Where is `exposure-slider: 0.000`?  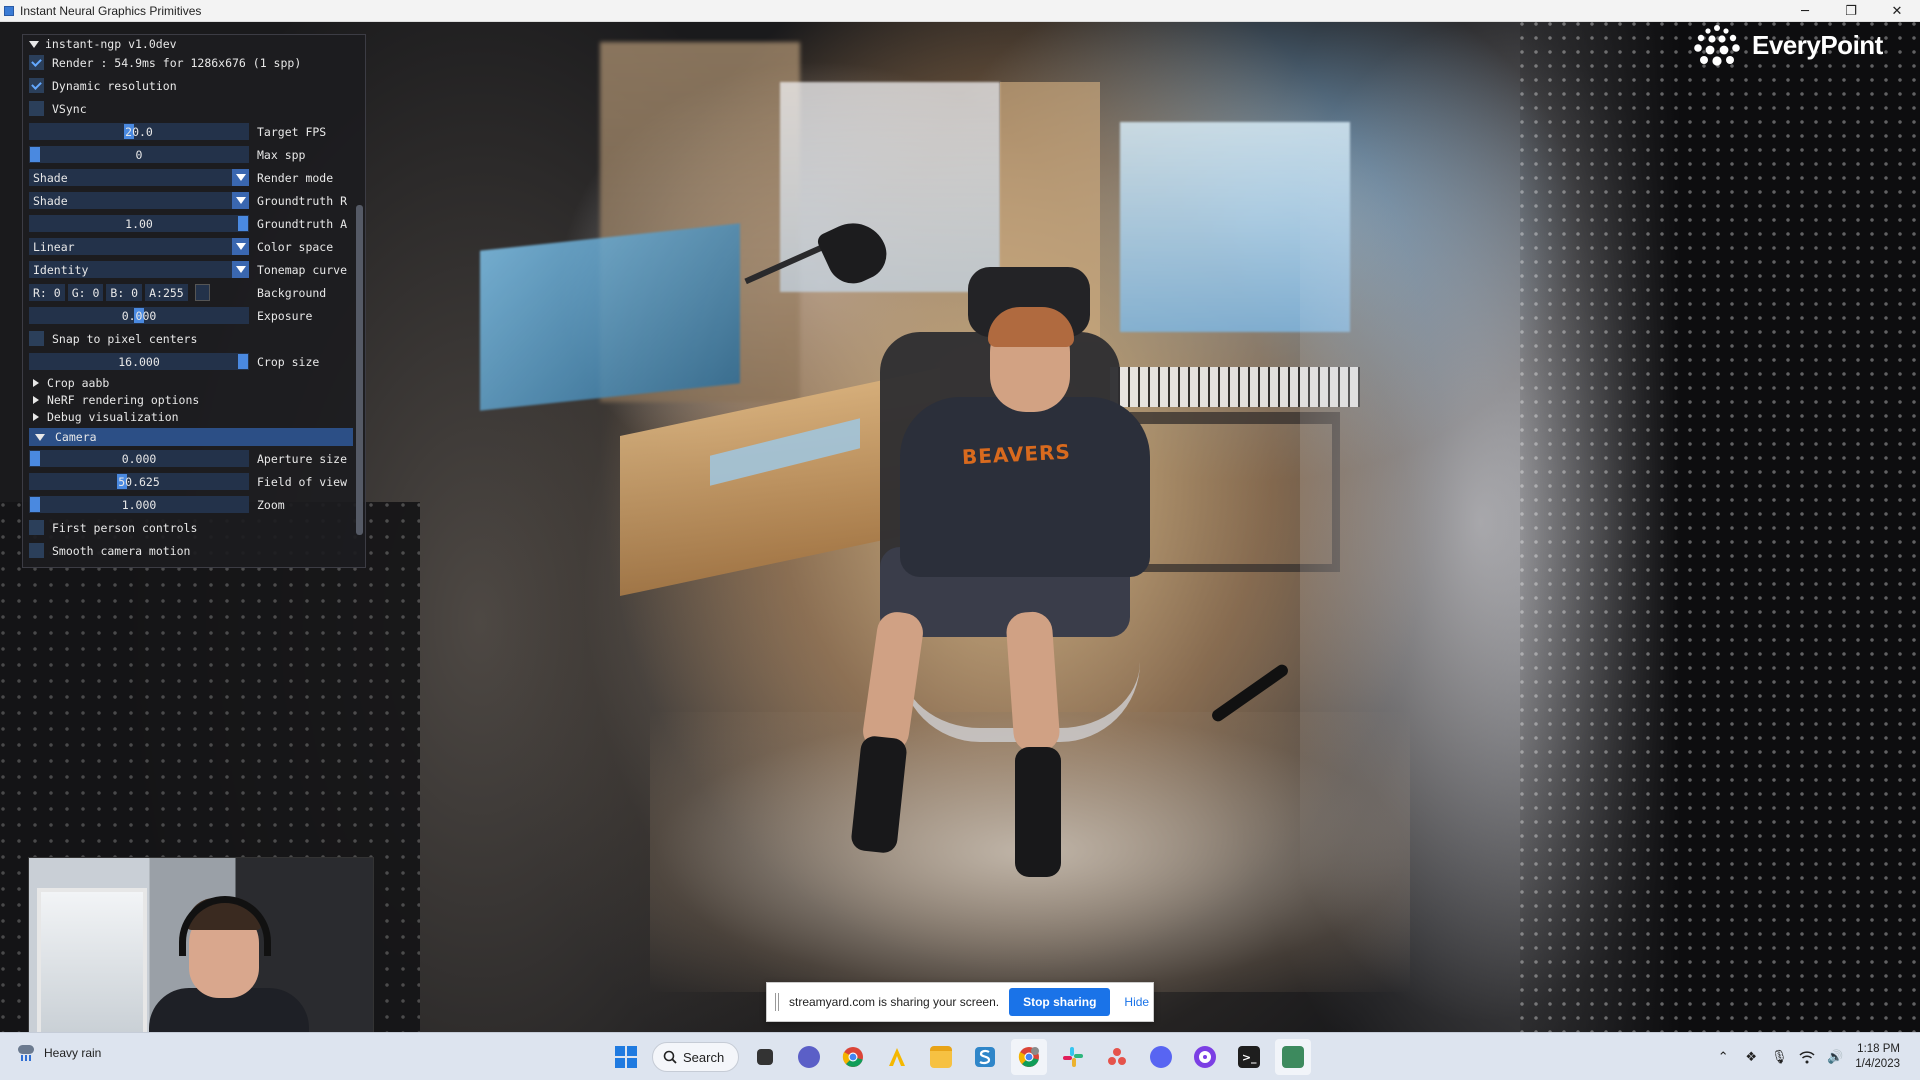 exposure-slider: 0.000 is located at coordinates (139, 315).